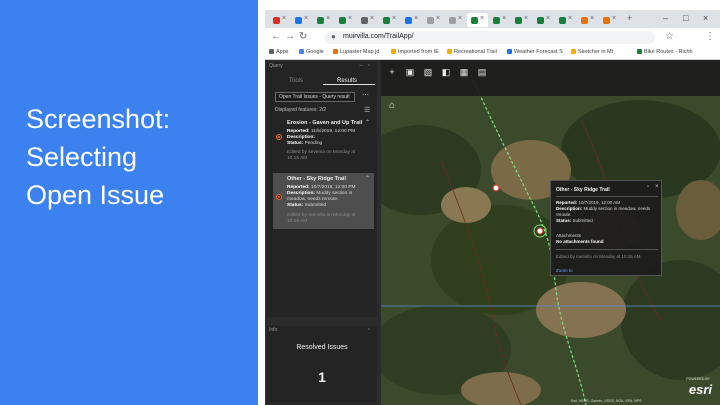  I want to click on image-icon: ▧, so click(428, 73).